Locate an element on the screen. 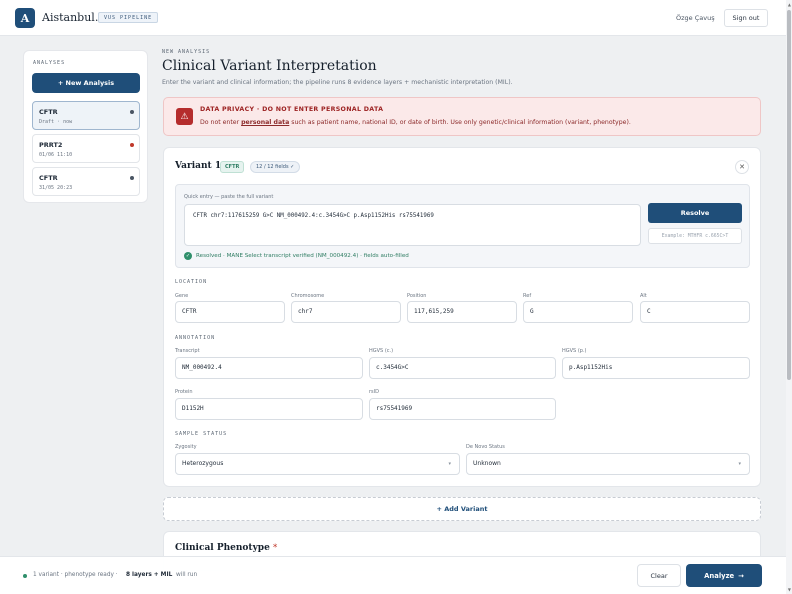 Image resolution: width=792 pixels, height=594 pixels. user-name: Özge Çavuş is located at coordinates (695, 18).